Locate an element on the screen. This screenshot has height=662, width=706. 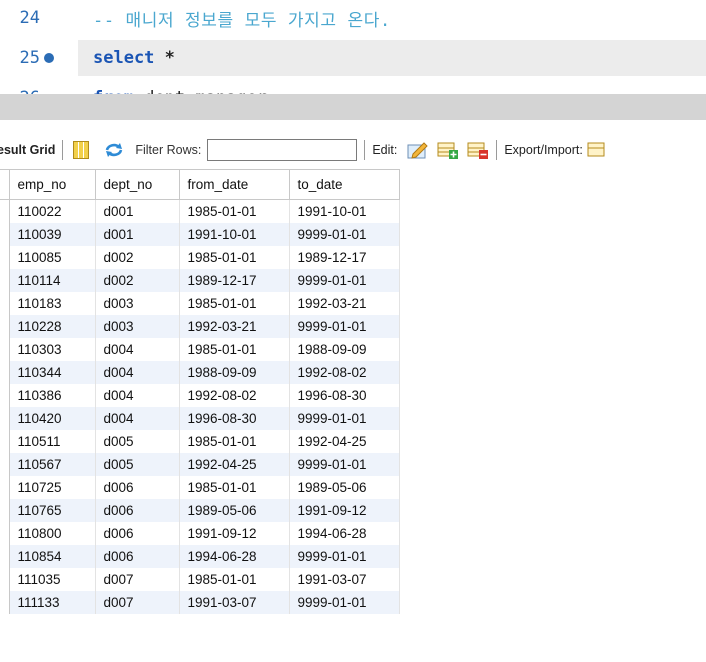
table-row: 110386 d004 1992-08-02 1996-08-30 is located at coordinates (200, 395).